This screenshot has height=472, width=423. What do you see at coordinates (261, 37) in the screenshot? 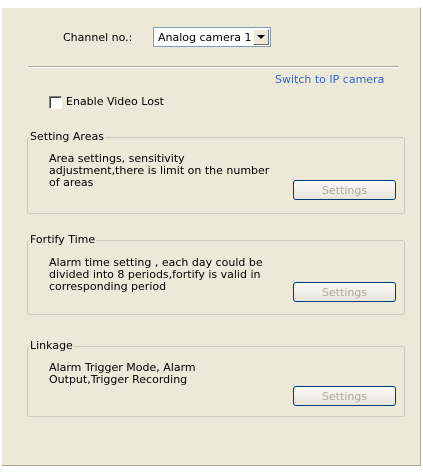
I see `chevron-down-icon` at bounding box center [261, 37].